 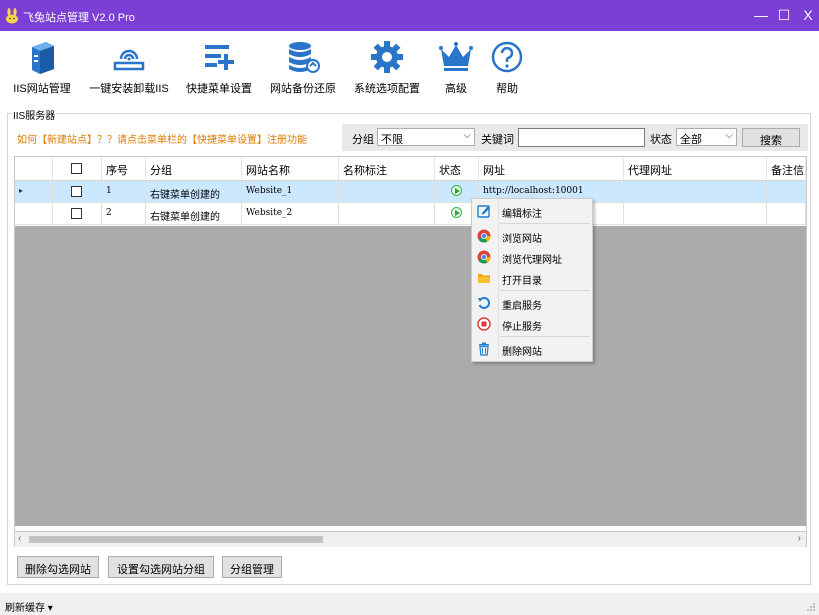 I want to click on select-all-checkbox, so click(x=76, y=168).